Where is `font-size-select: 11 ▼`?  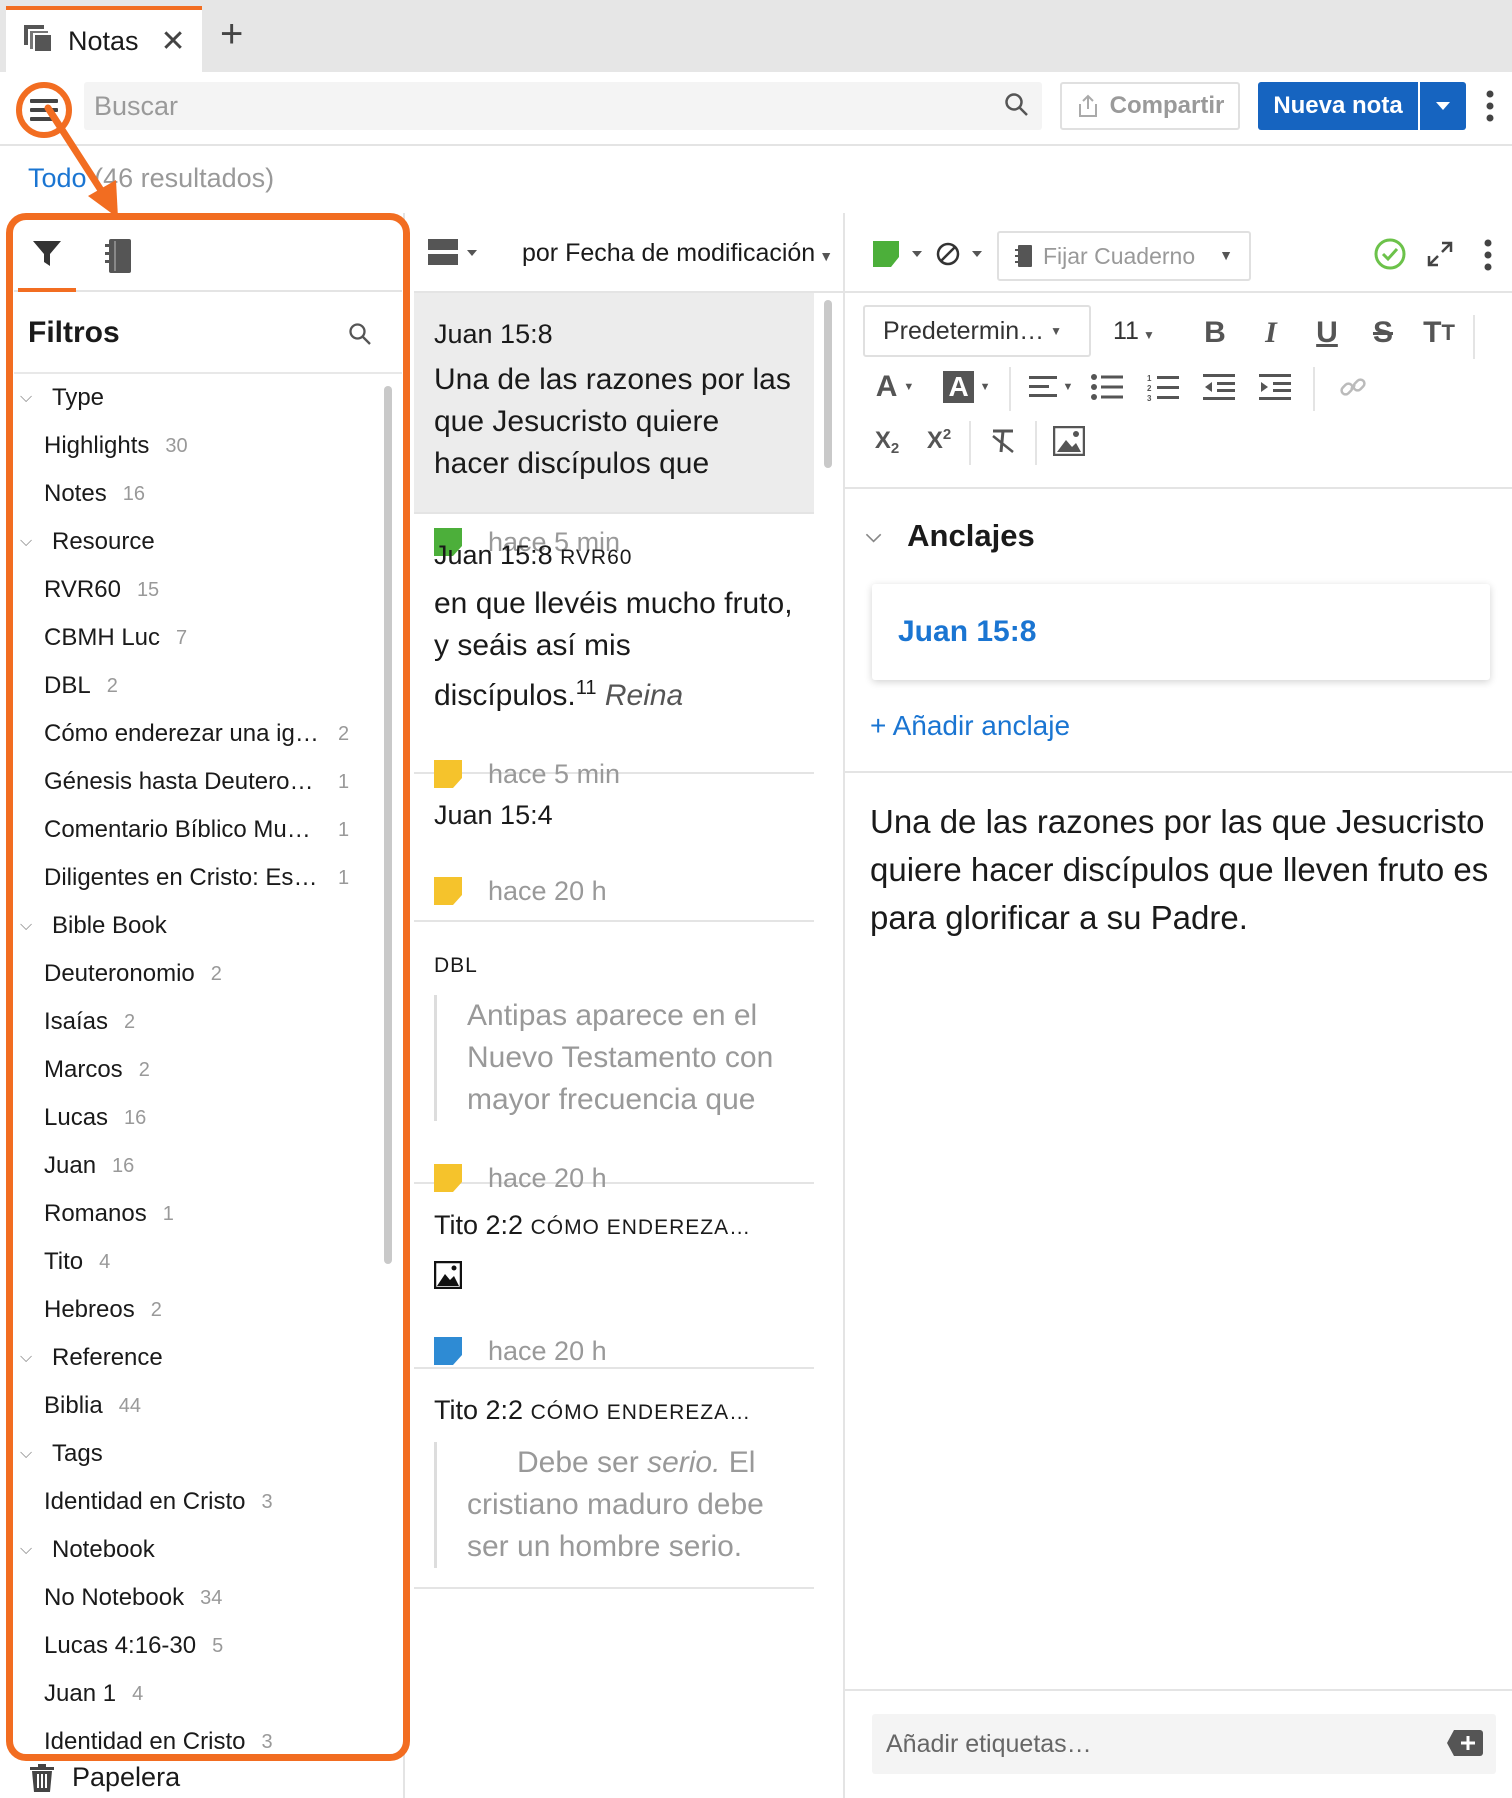
font-size-select: 11 ▼ is located at coordinates (1134, 331).